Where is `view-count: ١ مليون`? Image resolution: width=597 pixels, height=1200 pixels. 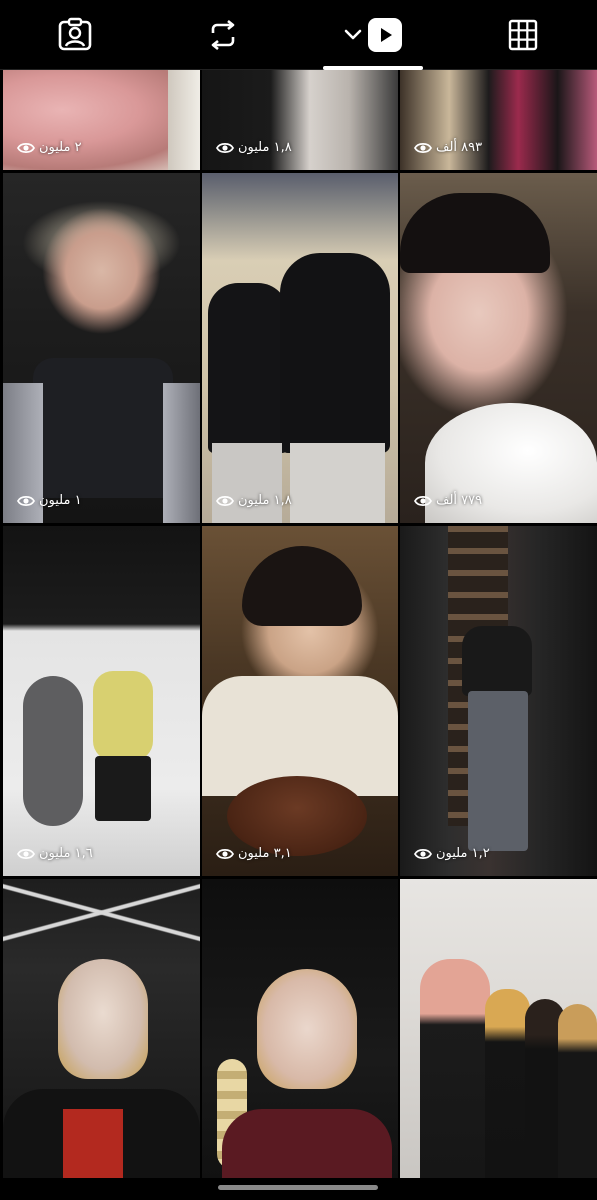
view-count: ١ مليون is located at coordinates (49, 501).